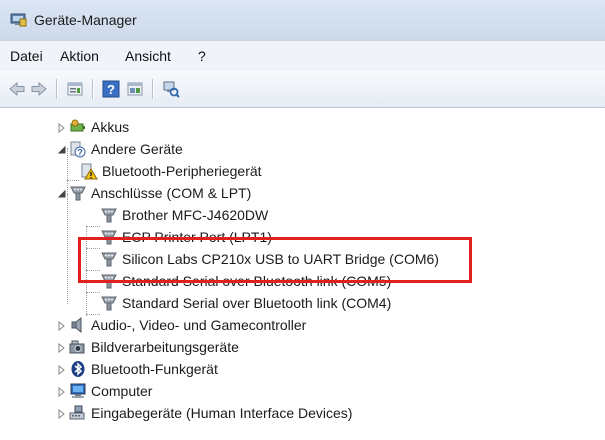  Describe the element at coordinates (18, 20) in the screenshot. I see `device-manager-icon` at that location.